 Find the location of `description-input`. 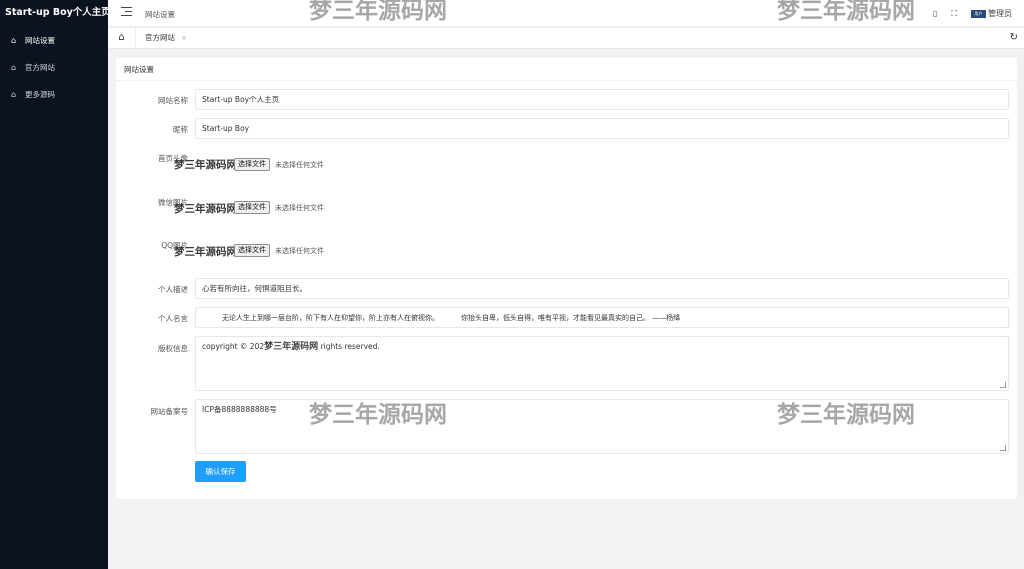

description-input is located at coordinates (602, 288).